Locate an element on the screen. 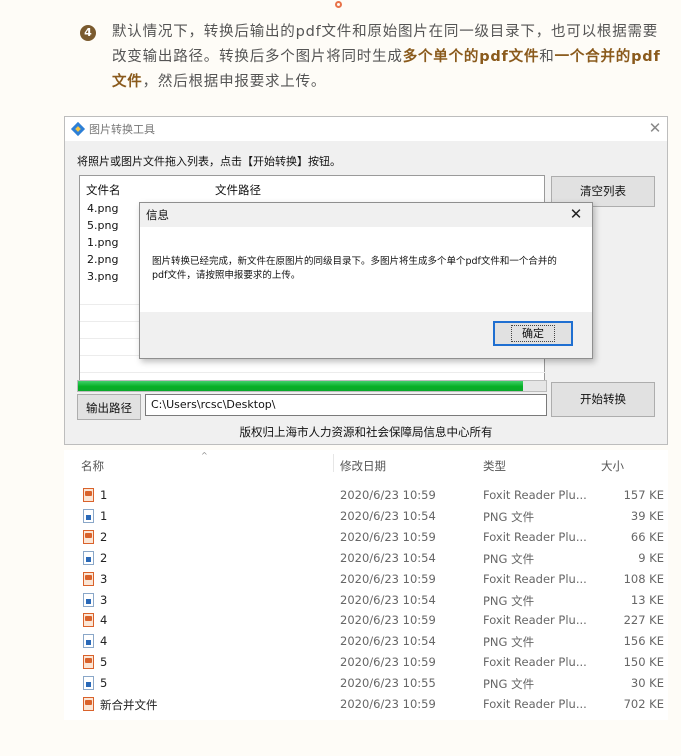  file-size: 66 KE is located at coordinates (647, 536).